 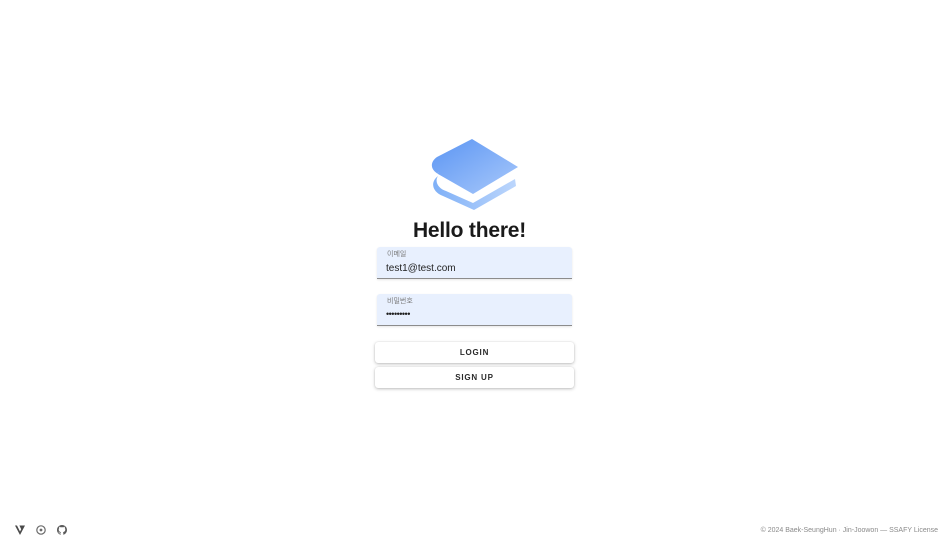 I want to click on login-button: LOGIN, so click(x=474, y=352).